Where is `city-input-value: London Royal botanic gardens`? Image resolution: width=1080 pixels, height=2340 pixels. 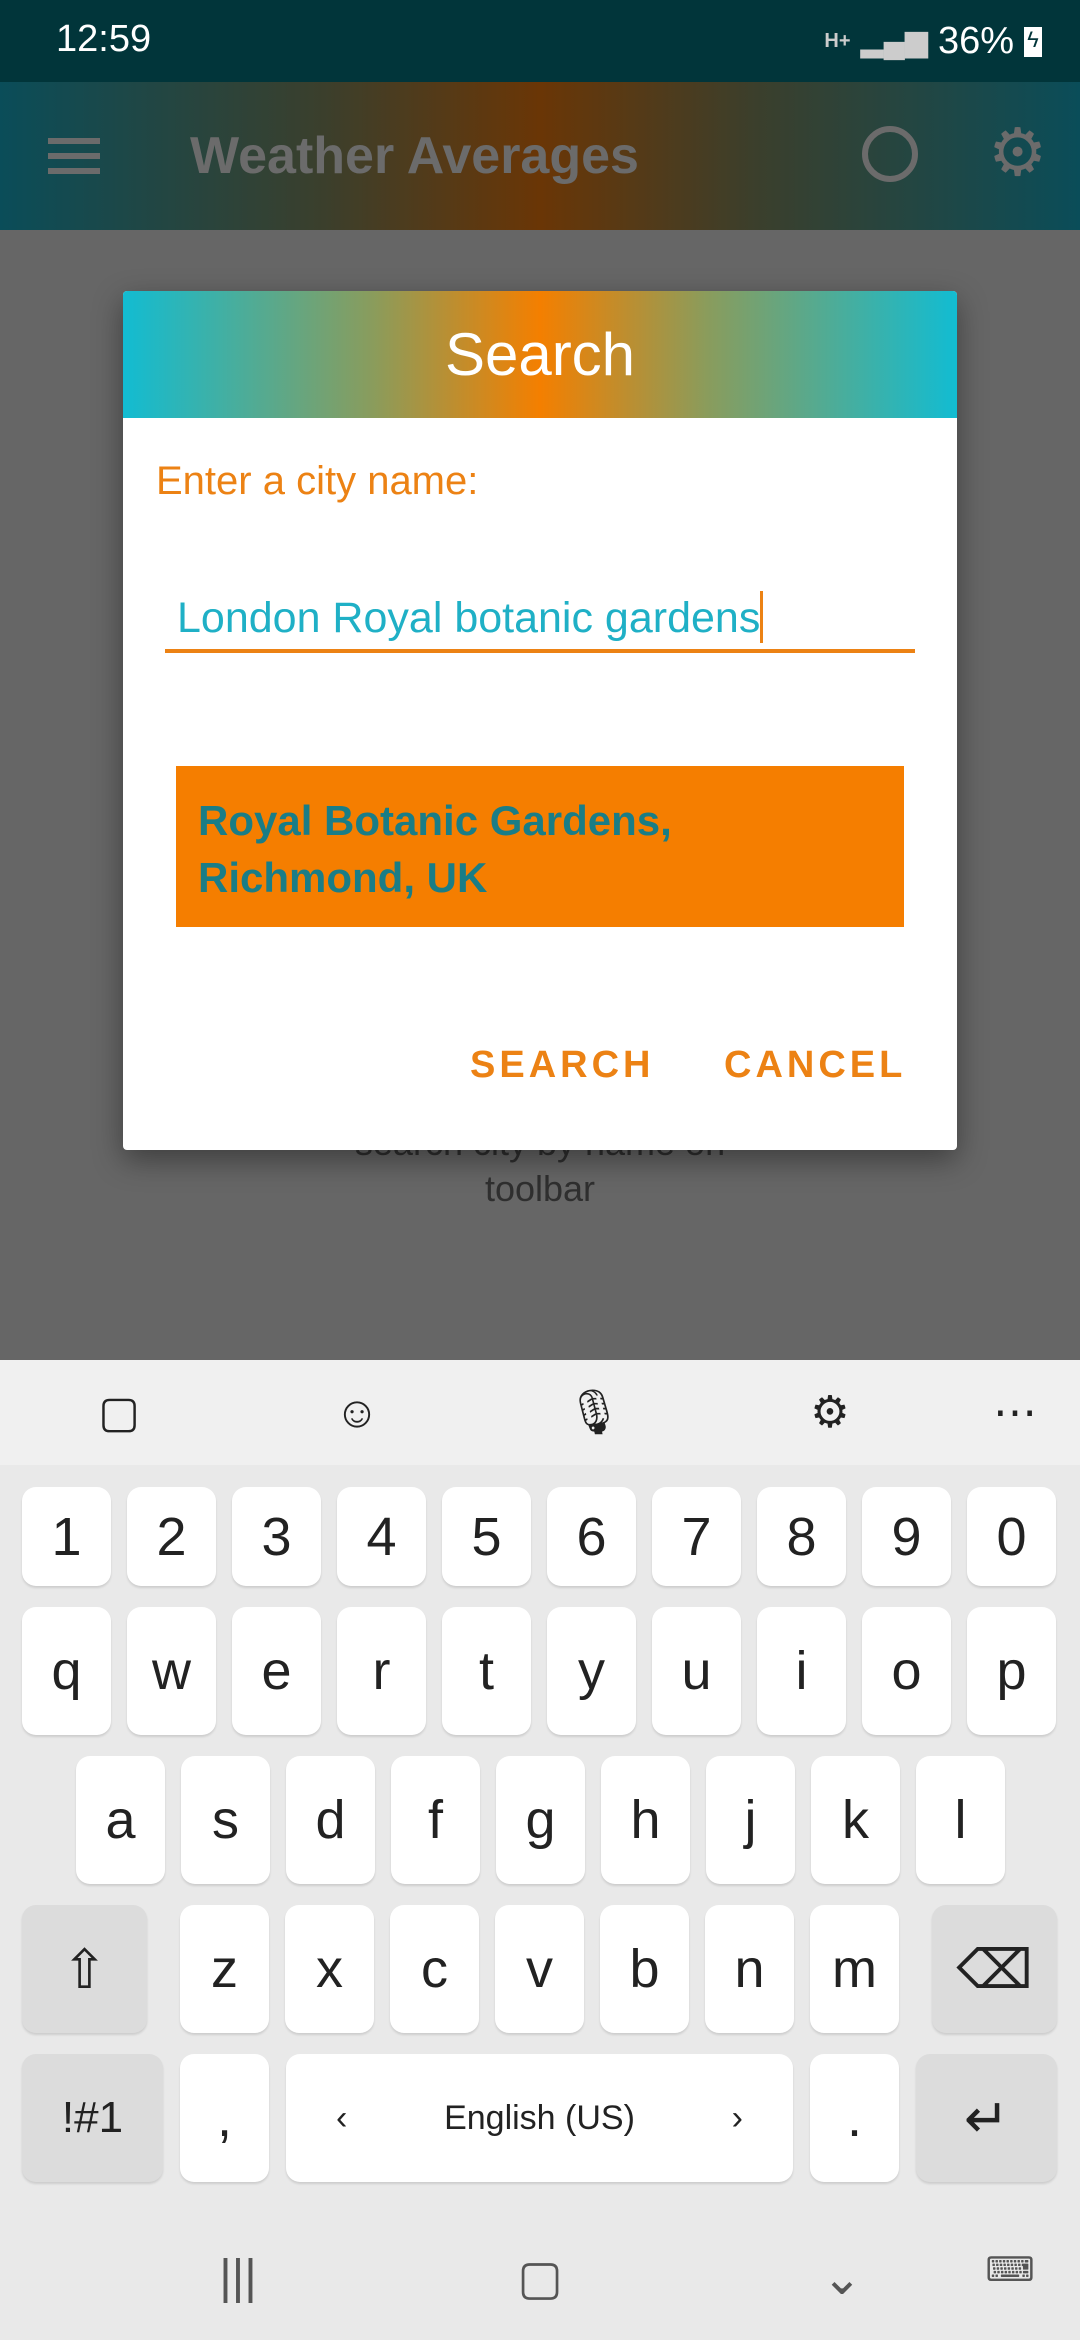 city-input-value: London Royal botanic gardens is located at coordinates (469, 618).